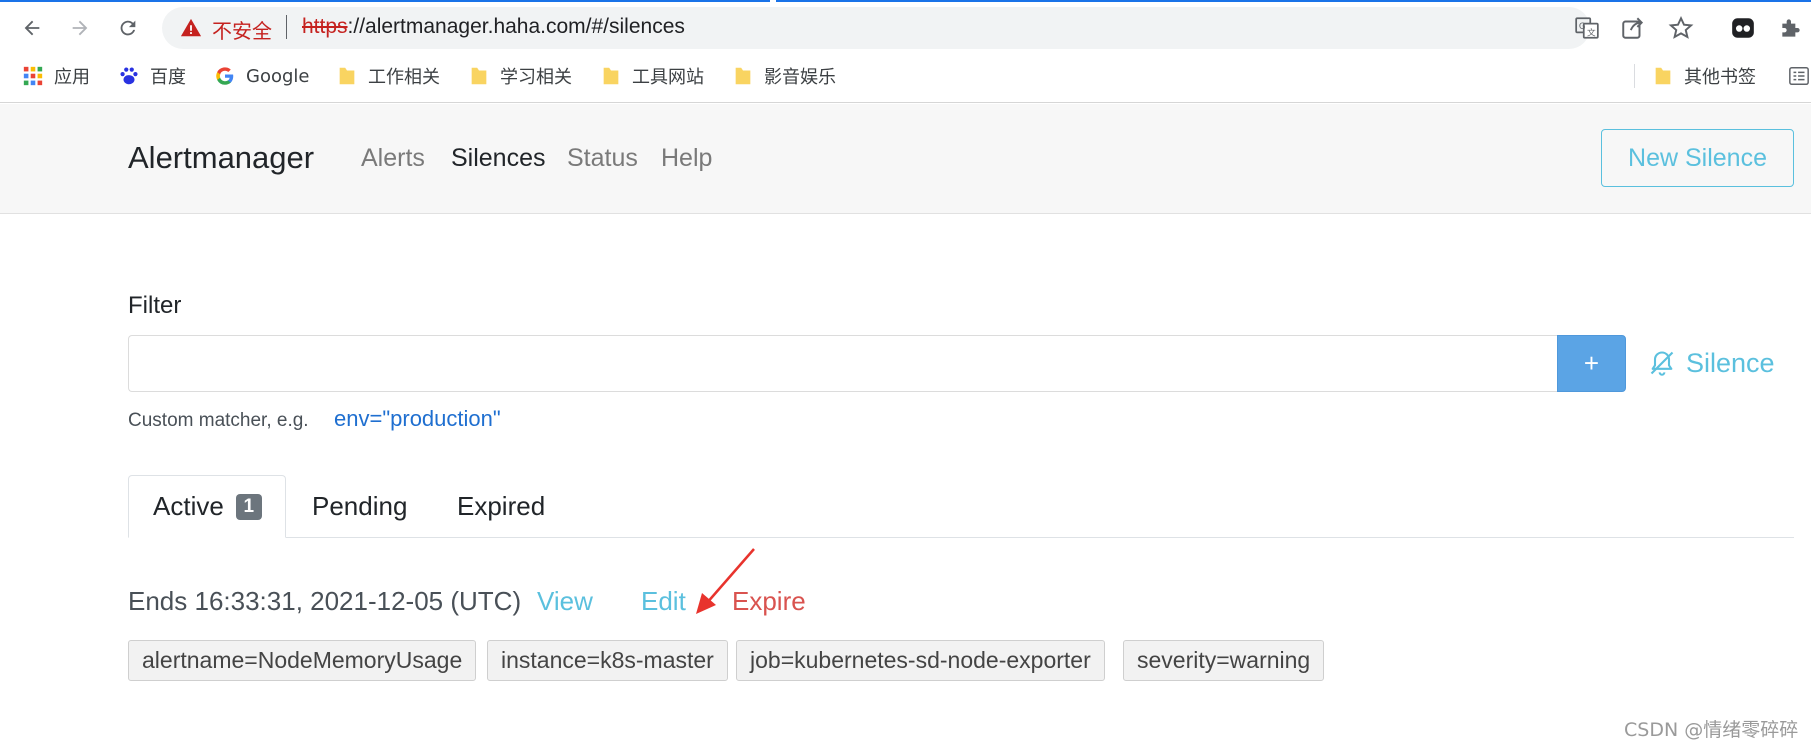 The width and height of the screenshot is (1811, 746). I want to click on reading-list-icon, so click(1799, 76).